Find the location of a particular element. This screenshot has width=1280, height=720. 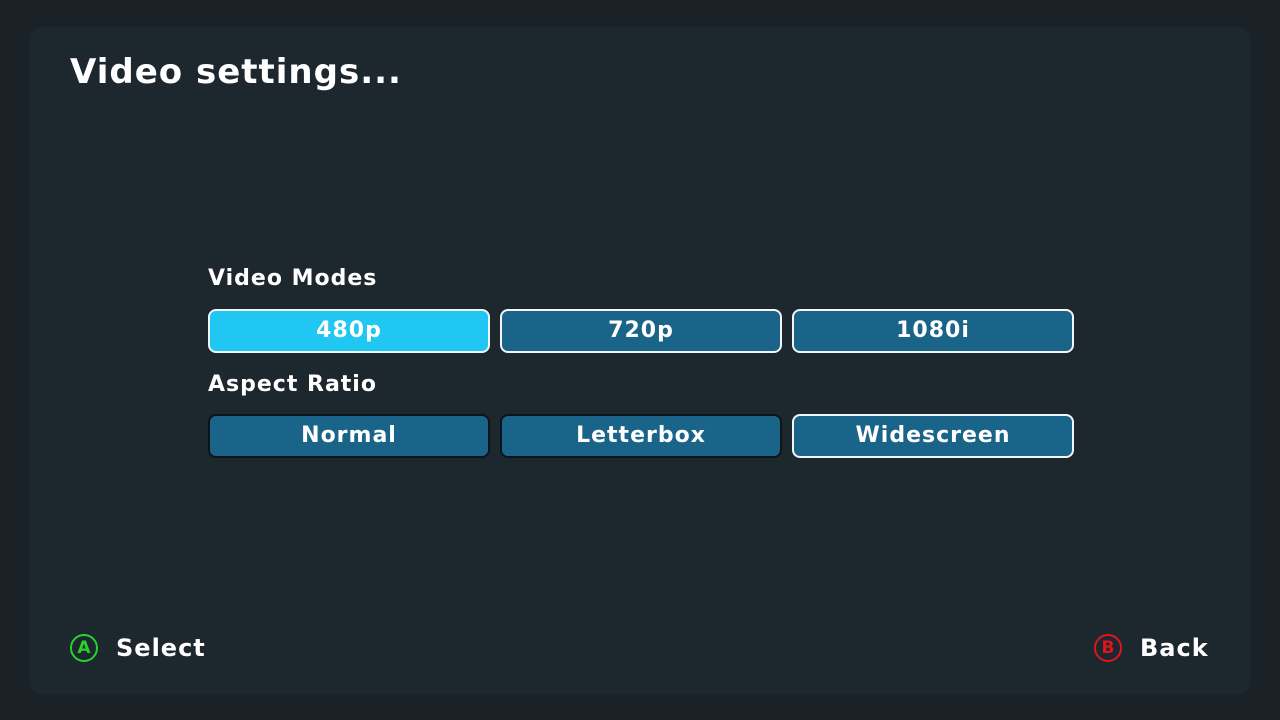

b-button-icon: B is located at coordinates (1108, 648).